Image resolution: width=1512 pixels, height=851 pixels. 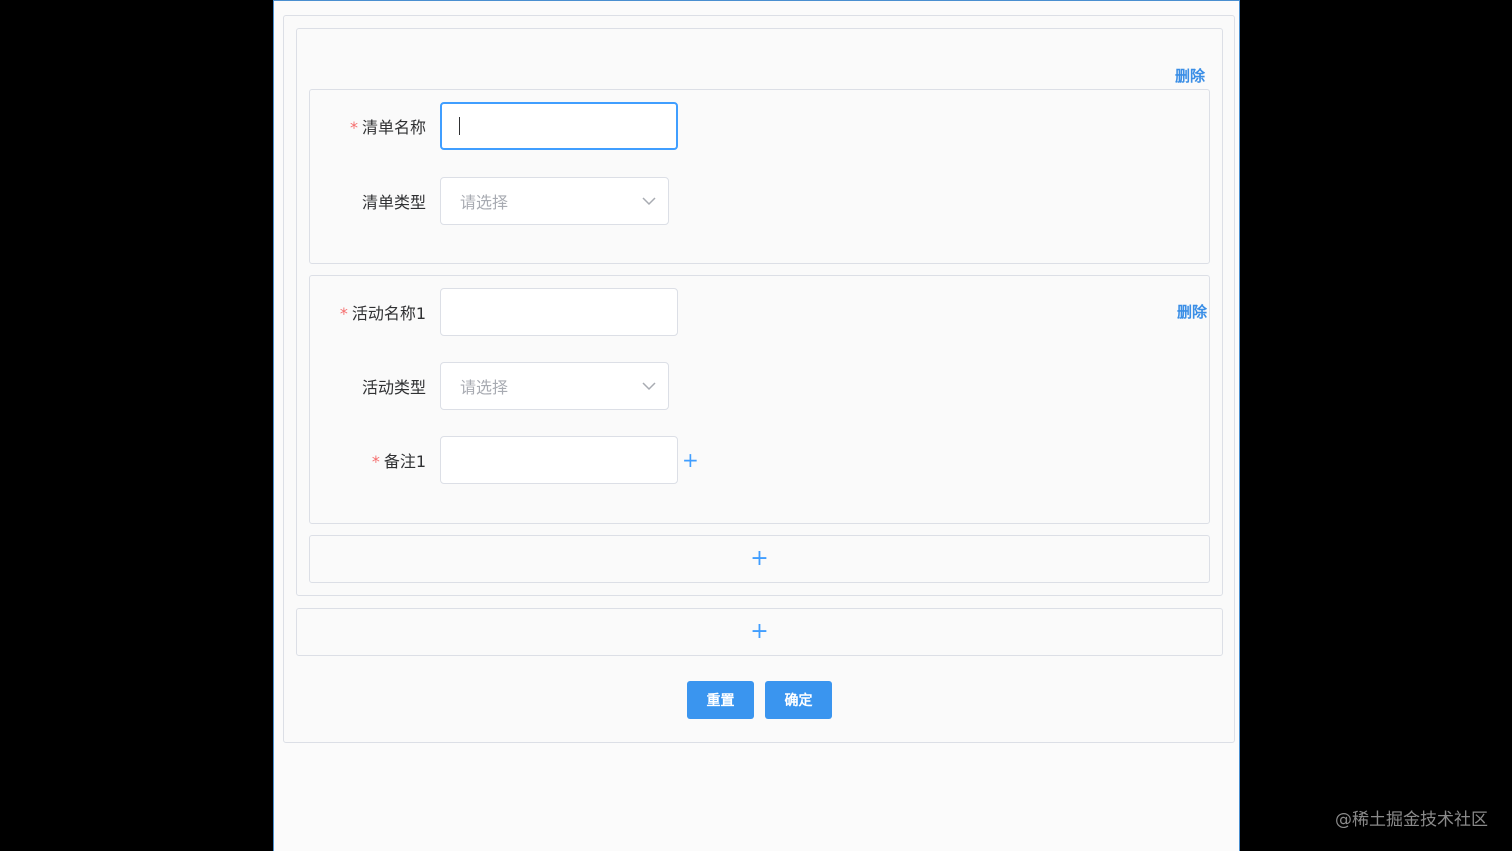 I want to click on activity-name-label: * 活动名称1, so click(x=375, y=312).